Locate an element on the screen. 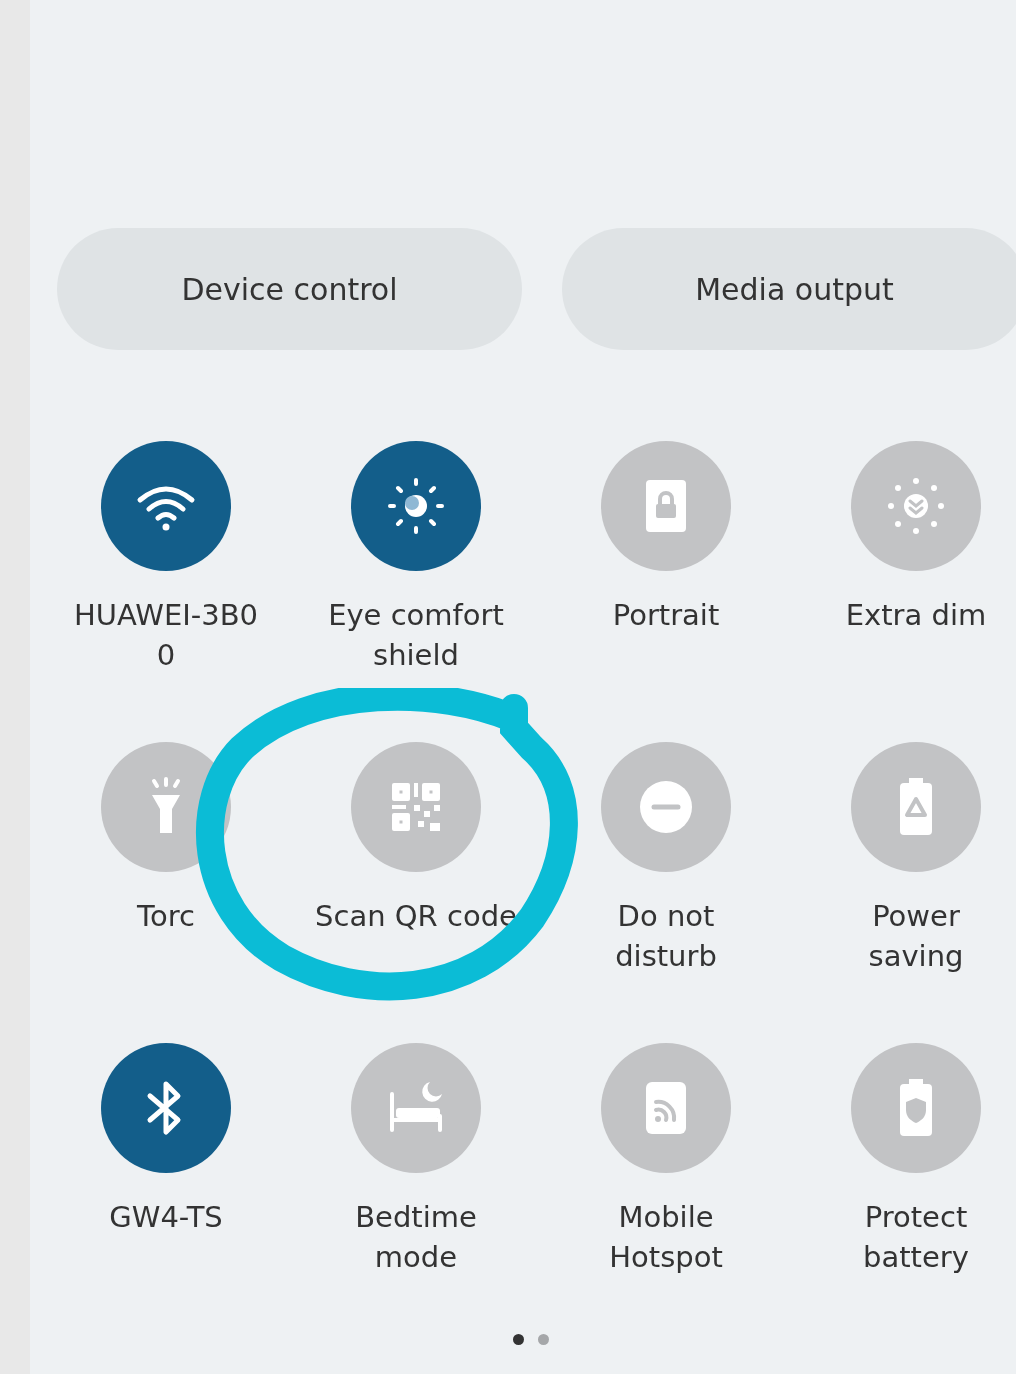  toggle-label: Protect battery is located at coordinates (916, 1237).